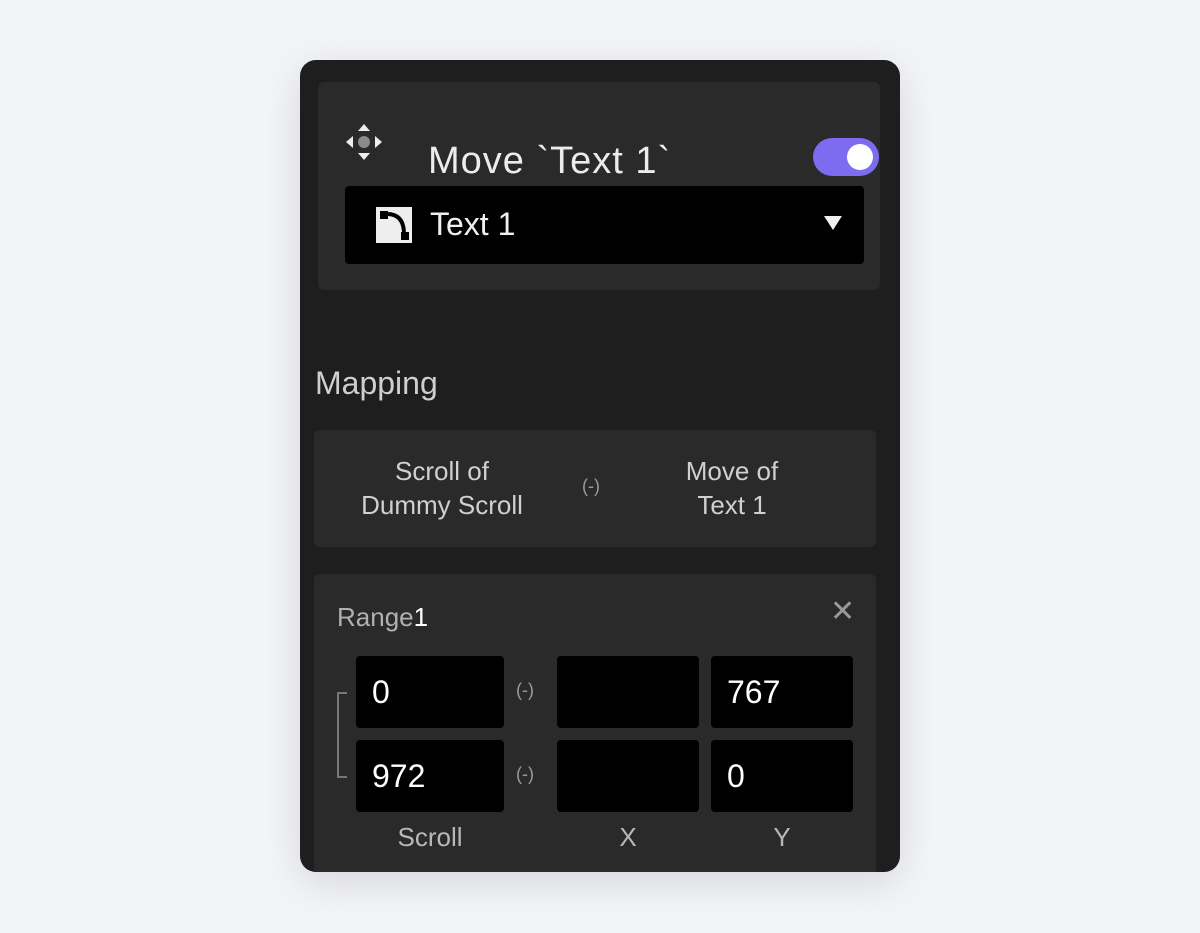 This screenshot has height=933, width=1200. I want to click on column-label-x: X, so click(628, 837).